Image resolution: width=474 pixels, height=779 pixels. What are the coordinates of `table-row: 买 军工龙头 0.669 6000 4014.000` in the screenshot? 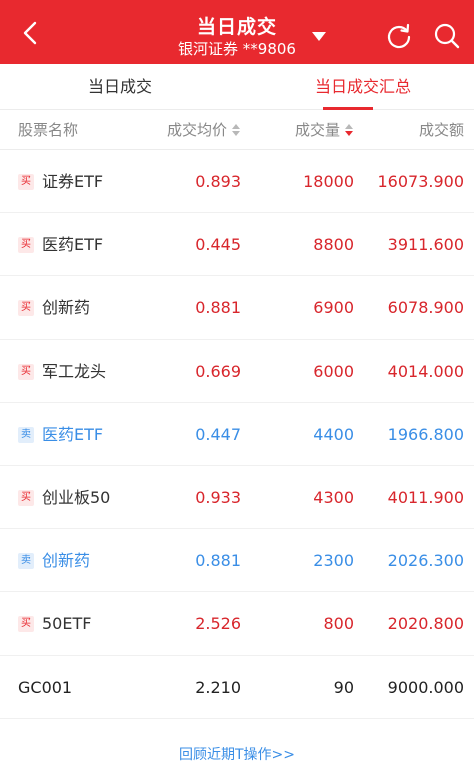 It's located at (237, 371).